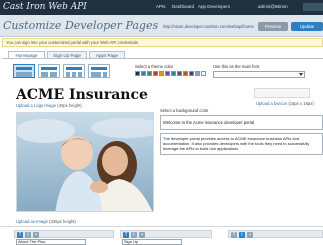  What do you see at coordinates (64, 234) in the screenshot?
I see `column-about-toolbar: T t ▪` at bounding box center [64, 234].